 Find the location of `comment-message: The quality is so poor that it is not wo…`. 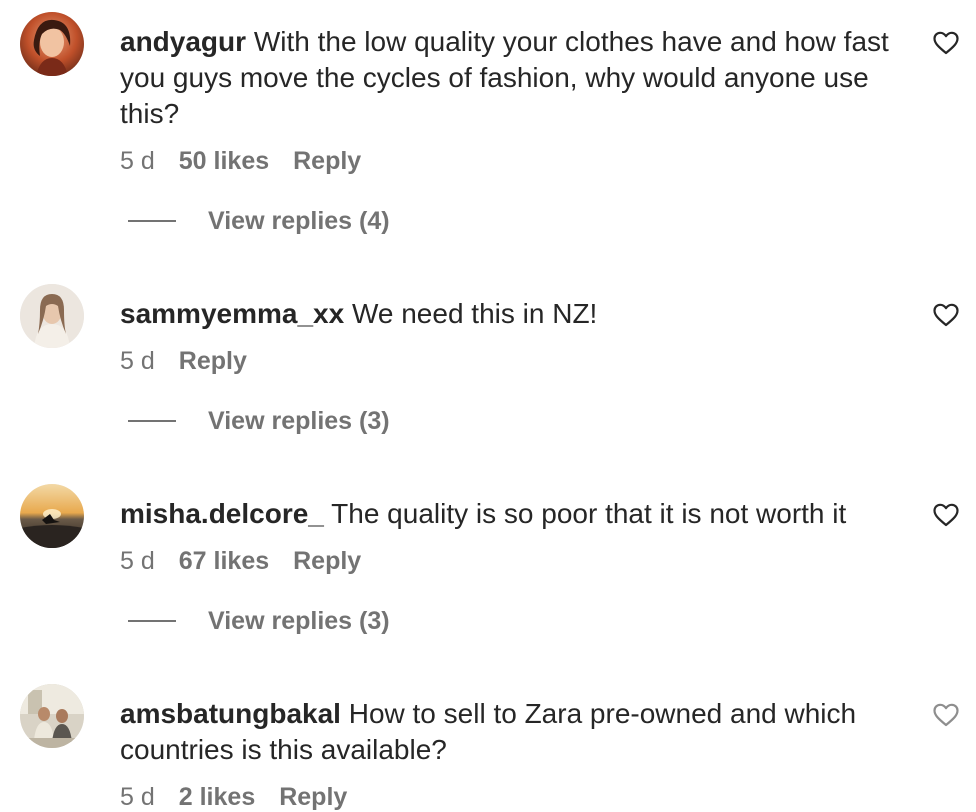

comment-message: The quality is so poor that it is not wo… is located at coordinates (589, 513).